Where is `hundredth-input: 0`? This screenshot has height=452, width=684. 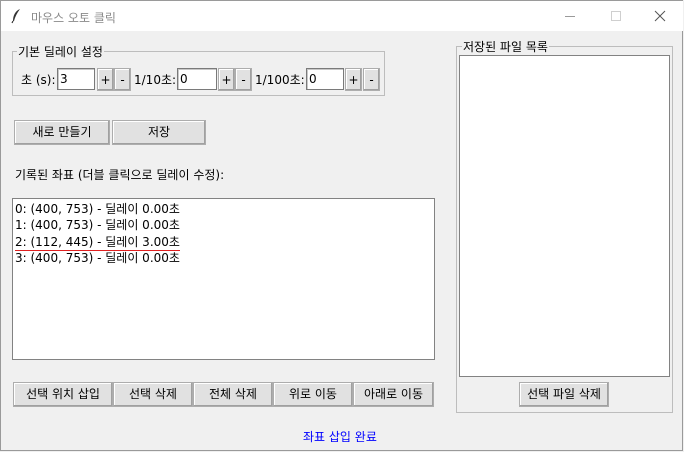 hundredth-input: 0 is located at coordinates (325, 79).